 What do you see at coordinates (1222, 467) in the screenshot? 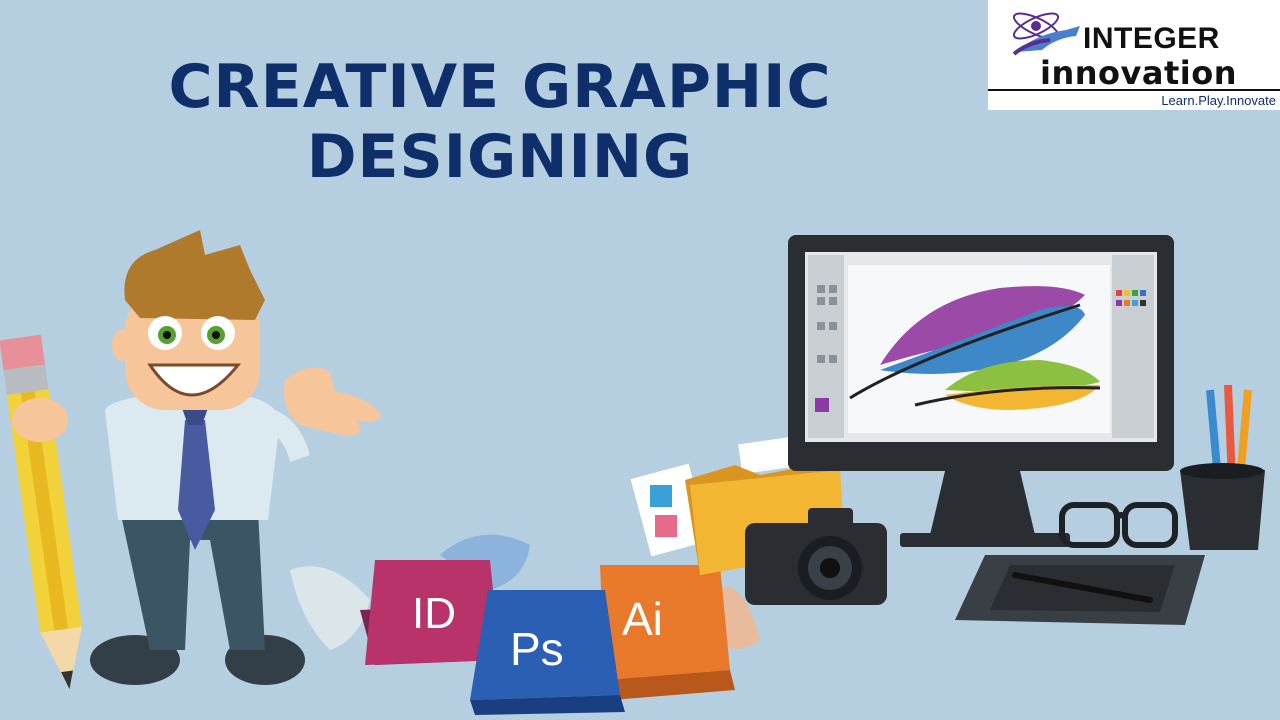
I see `pen-cup-icon` at bounding box center [1222, 467].